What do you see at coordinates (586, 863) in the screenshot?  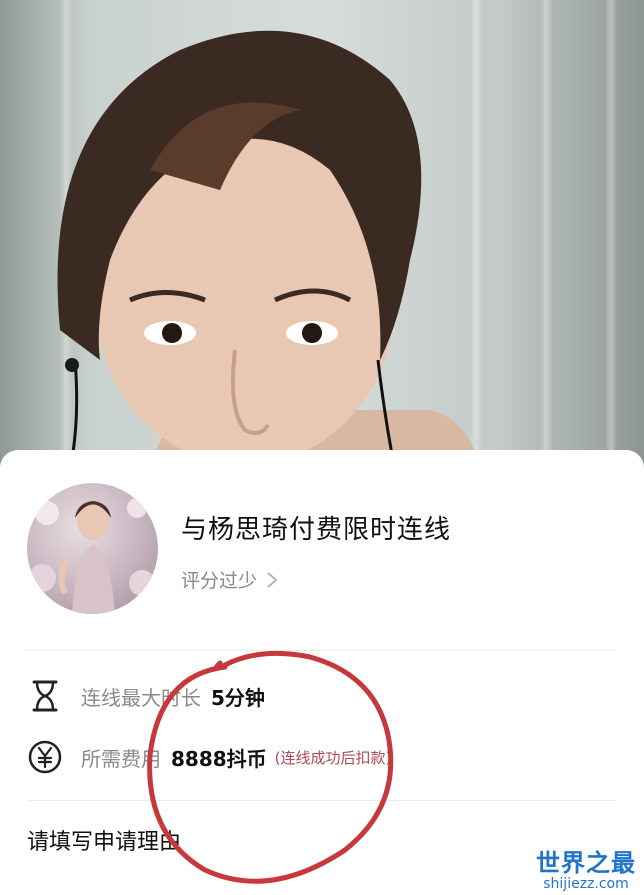 I see `watermark-title: 世界之最` at bounding box center [586, 863].